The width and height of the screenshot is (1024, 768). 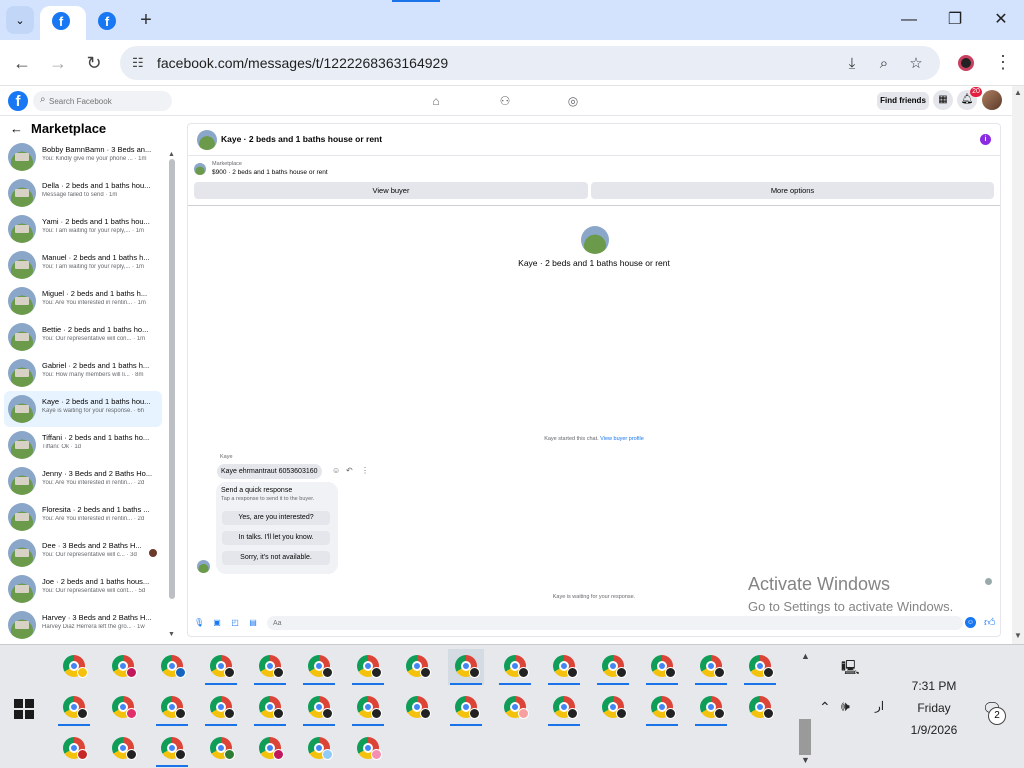 I want to click on tray-chevron-icon: ⌃, so click(x=825, y=707).